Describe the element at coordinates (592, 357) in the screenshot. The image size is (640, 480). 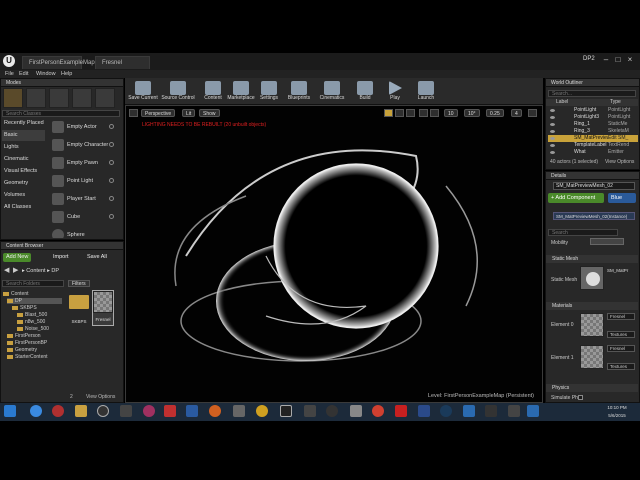
I see `element1-thumbnail` at that location.